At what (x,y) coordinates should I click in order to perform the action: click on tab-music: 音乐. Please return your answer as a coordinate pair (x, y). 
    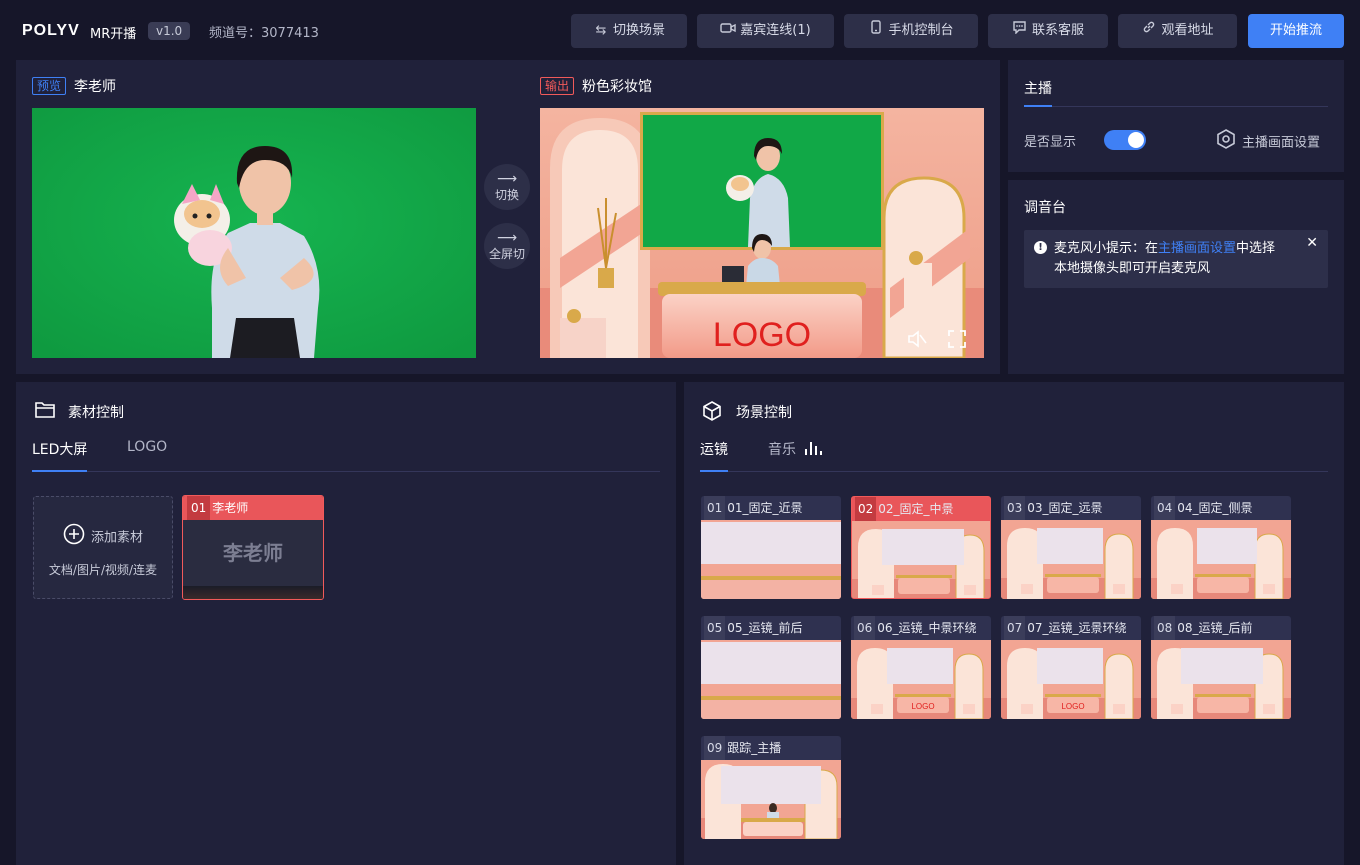
    Looking at the image, I should click on (795, 449).